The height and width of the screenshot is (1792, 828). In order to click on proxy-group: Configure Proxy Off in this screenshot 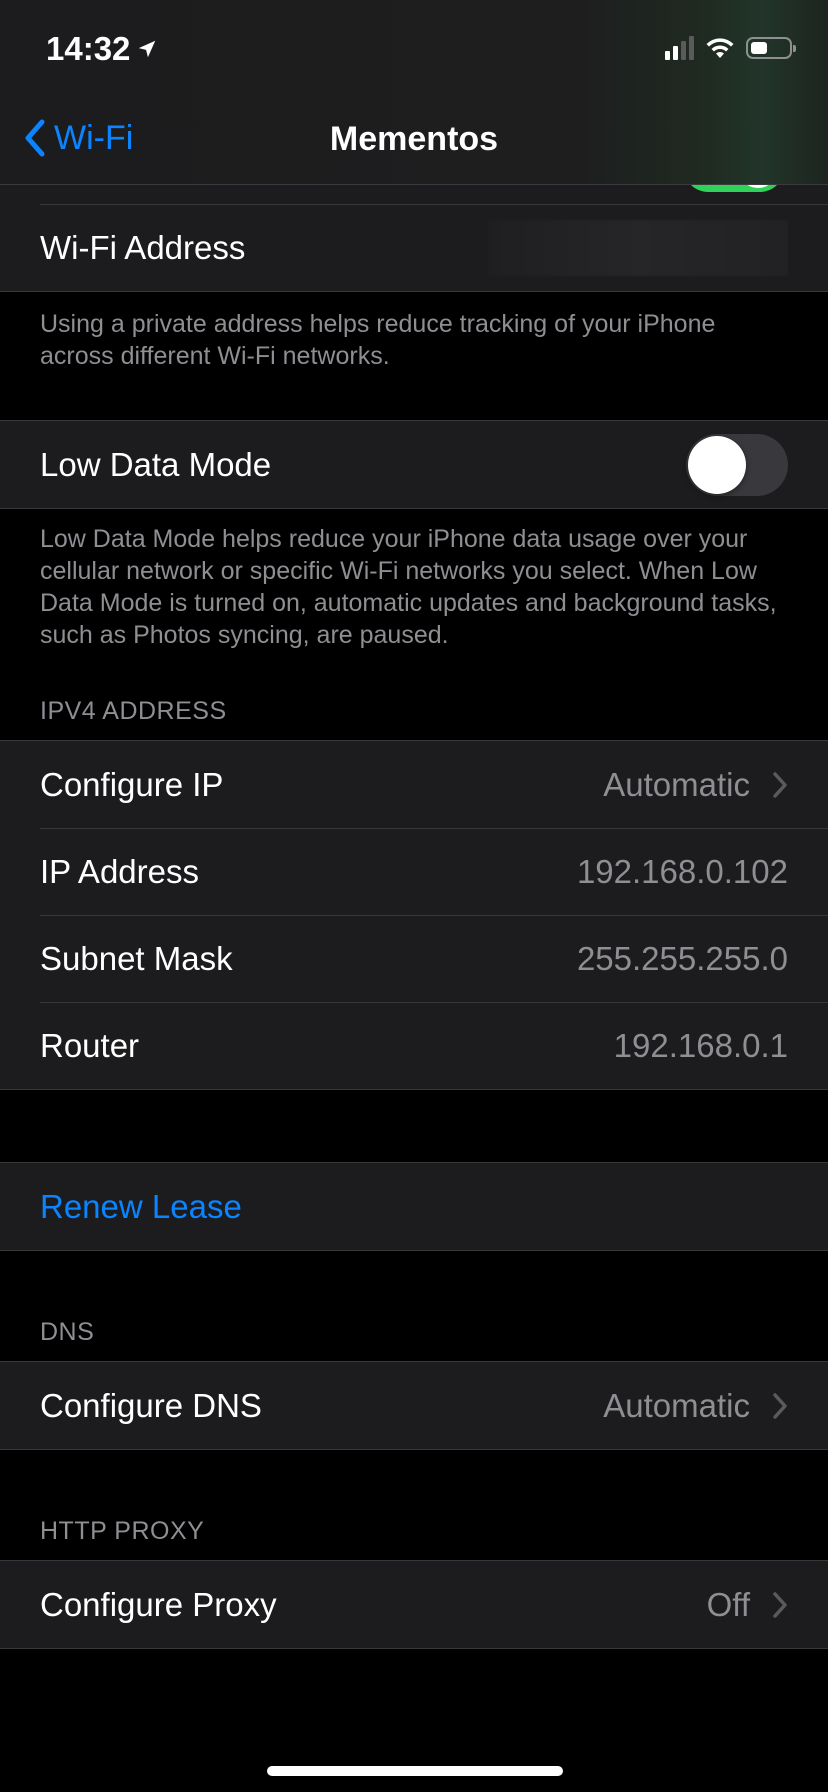, I will do `click(414, 1604)`.